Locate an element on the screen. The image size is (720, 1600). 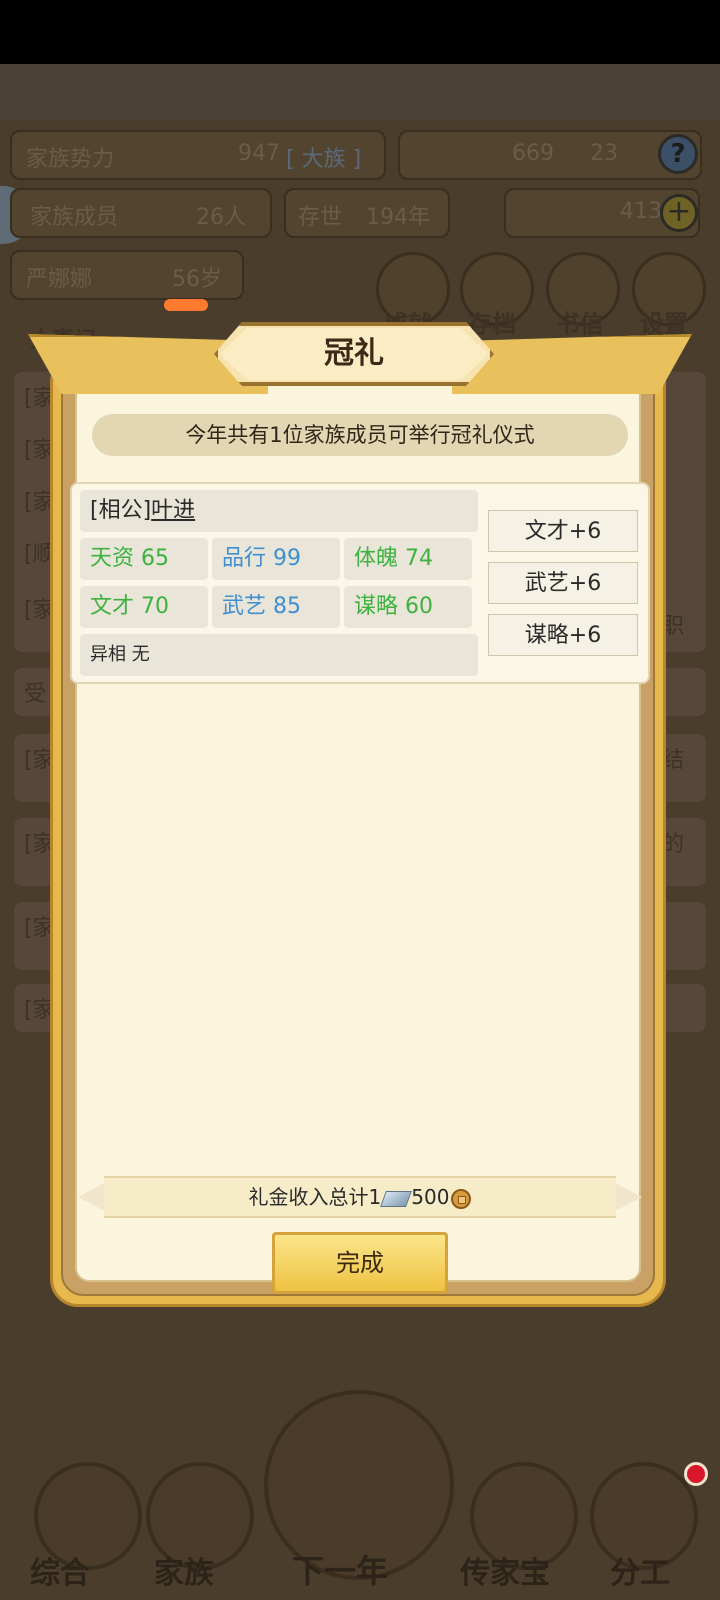
martial-bonus-button: 武艺+6 is located at coordinates (563, 583).